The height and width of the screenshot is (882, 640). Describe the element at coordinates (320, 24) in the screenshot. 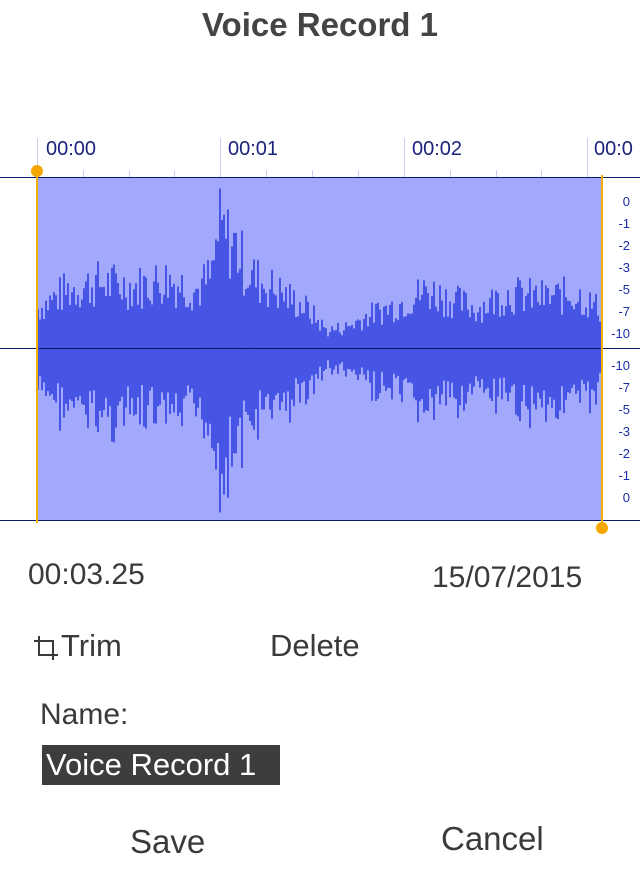

I see `page-title: Voice Record 1` at that location.